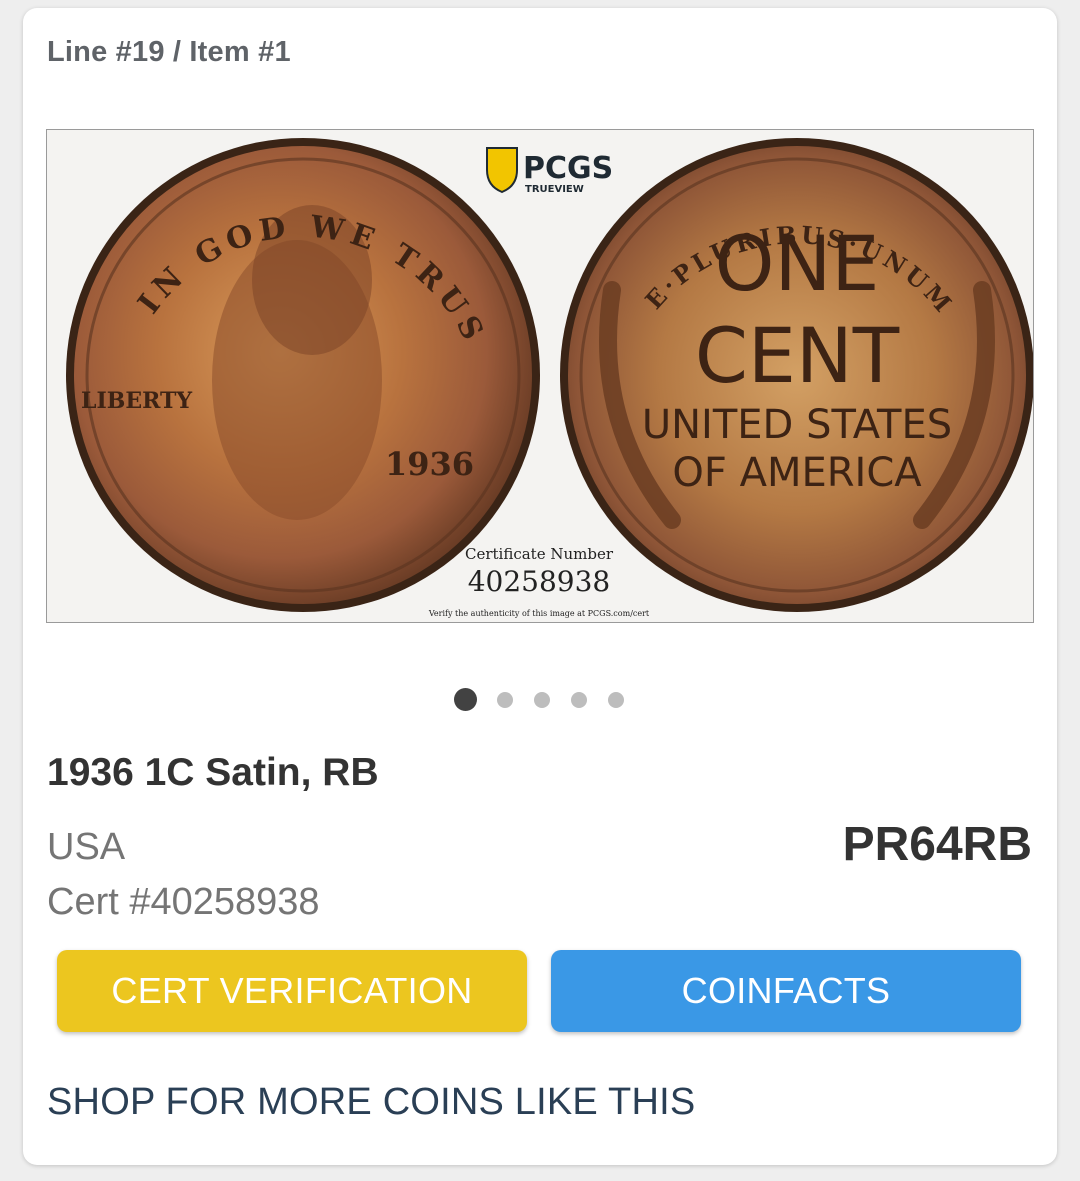 The width and height of the screenshot is (1080, 1181). What do you see at coordinates (786, 991) in the screenshot?
I see `coinfacts-button: COINFACTS` at bounding box center [786, 991].